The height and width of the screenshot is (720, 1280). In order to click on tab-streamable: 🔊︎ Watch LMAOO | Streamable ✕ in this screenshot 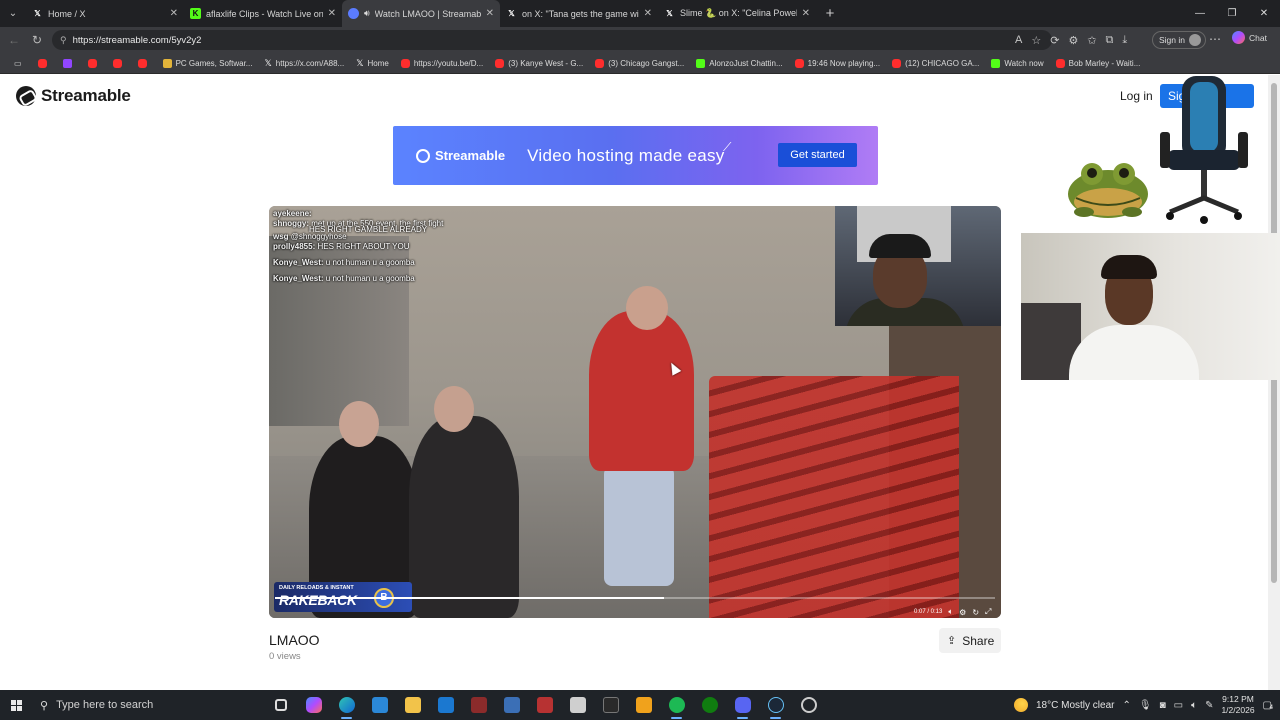, I will do `click(421, 13)`.